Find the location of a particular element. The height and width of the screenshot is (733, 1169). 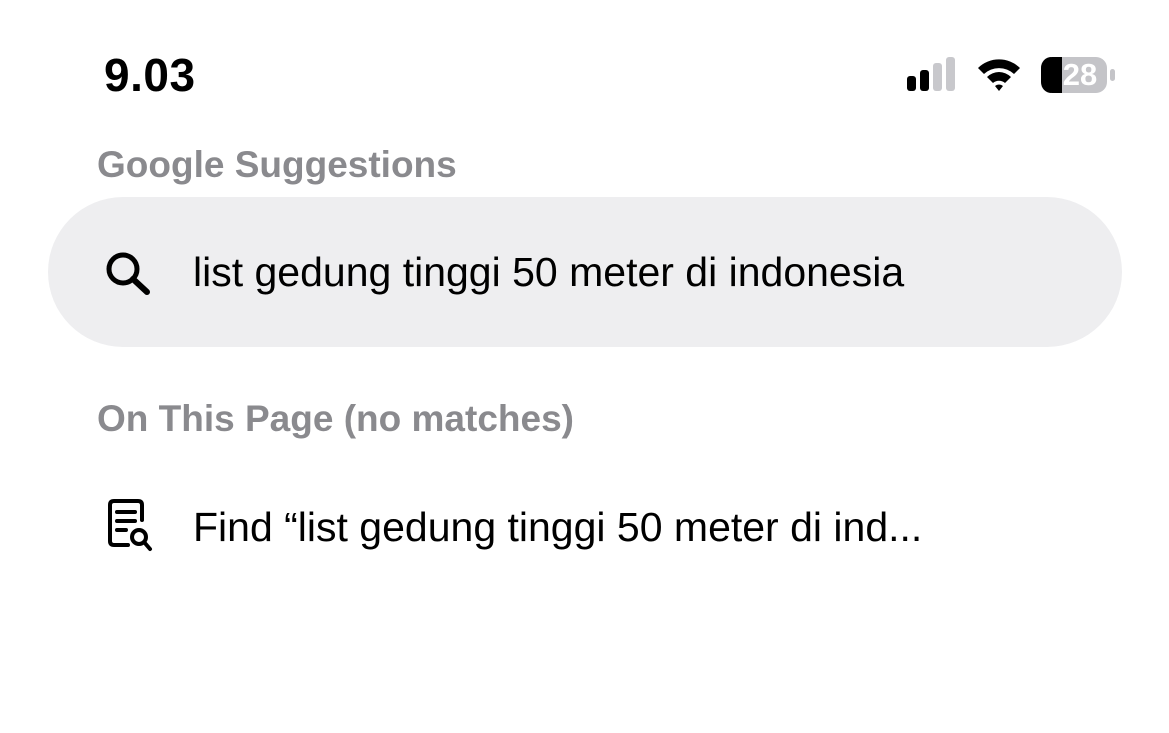

google-suggestions-header: Google Suggestions is located at coordinates (277, 164).